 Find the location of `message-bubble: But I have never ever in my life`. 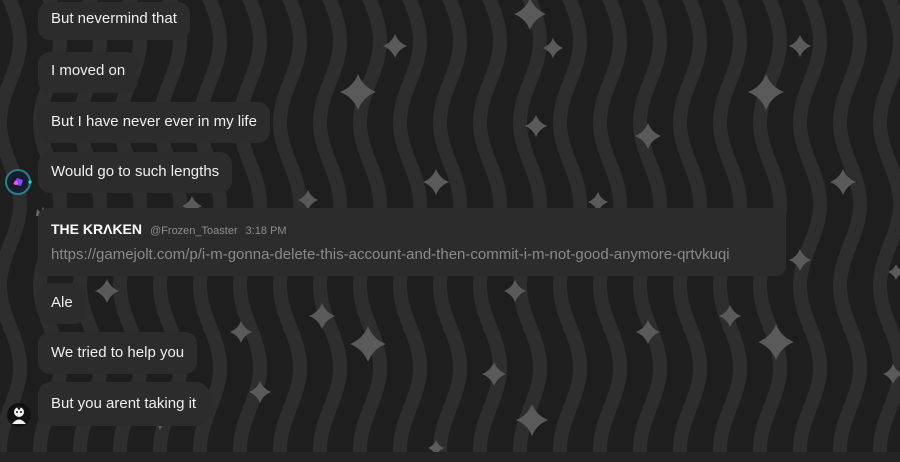

message-bubble: But I have never ever in my life is located at coordinates (154, 122).